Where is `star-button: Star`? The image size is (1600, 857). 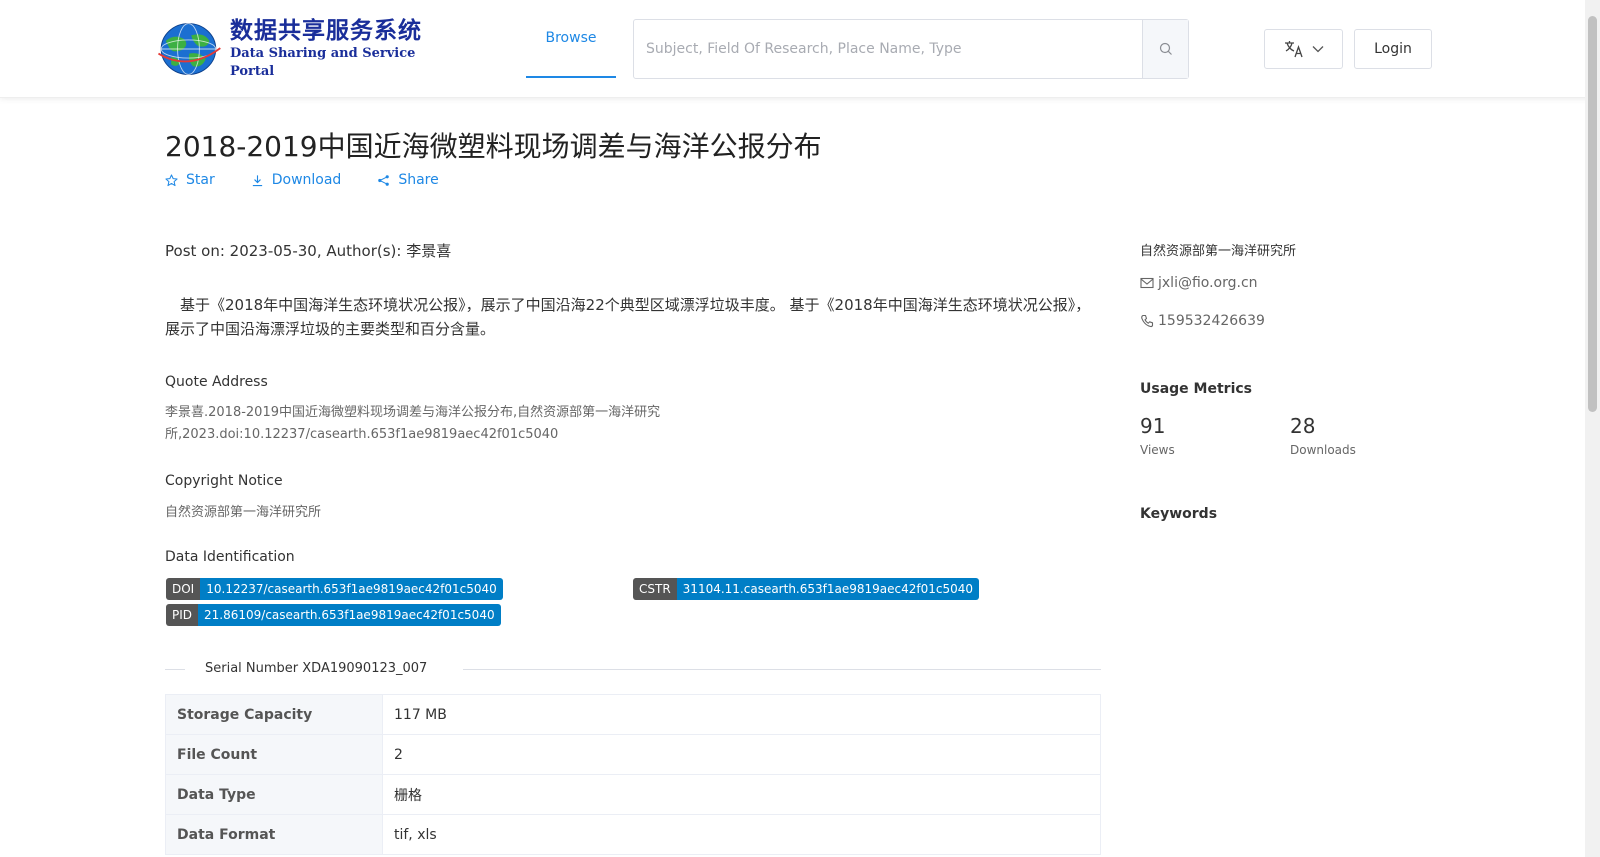
star-button: Star is located at coordinates (190, 180).